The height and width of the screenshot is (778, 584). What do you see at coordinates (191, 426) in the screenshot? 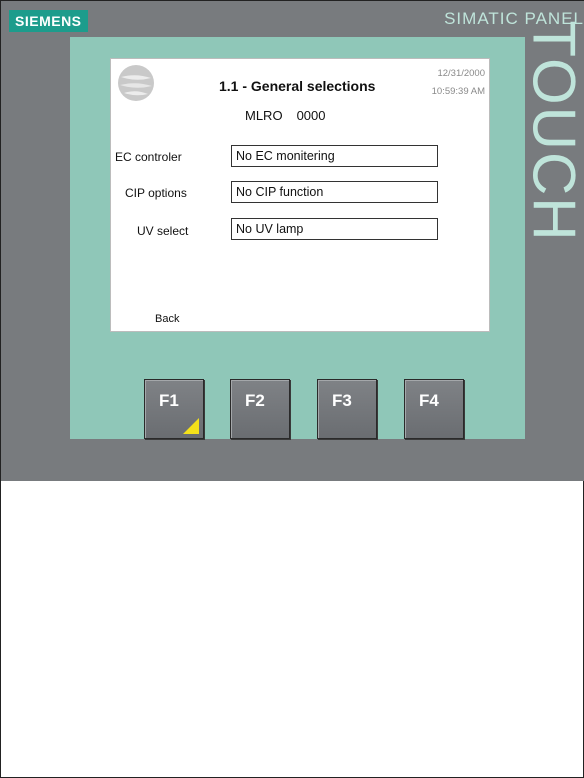
I see `yellow-corner-triangle-icon` at bounding box center [191, 426].